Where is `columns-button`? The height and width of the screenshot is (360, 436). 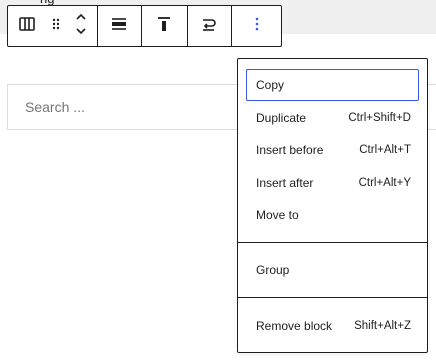
columns-button is located at coordinates (27, 26).